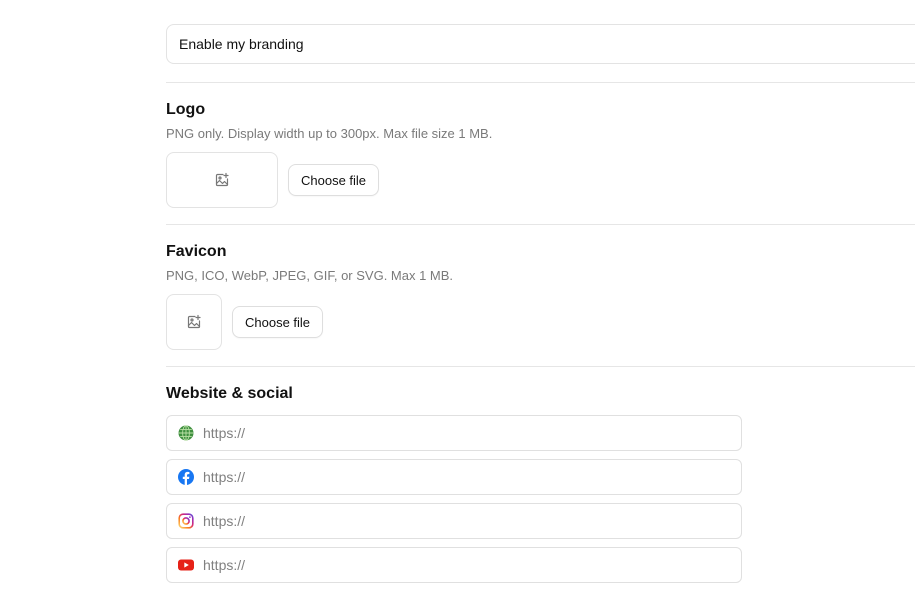  Describe the element at coordinates (540, 44) in the screenshot. I see `enable-branding-option: Enable my branding` at that location.